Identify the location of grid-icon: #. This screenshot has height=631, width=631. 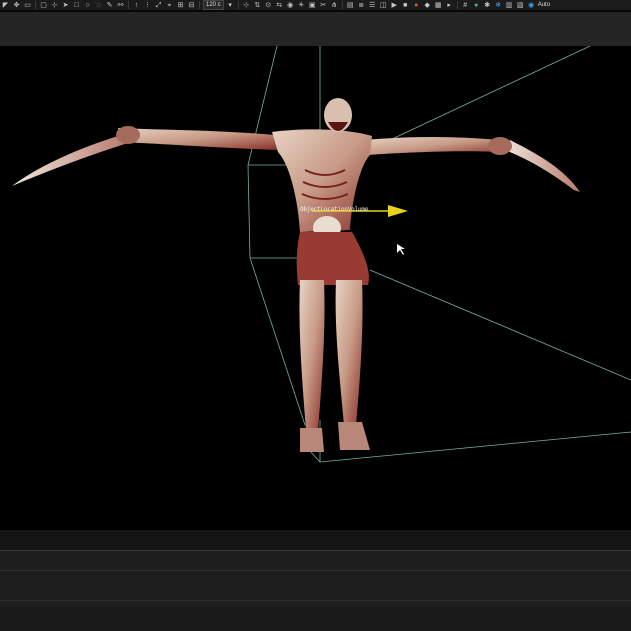
(465, 5).